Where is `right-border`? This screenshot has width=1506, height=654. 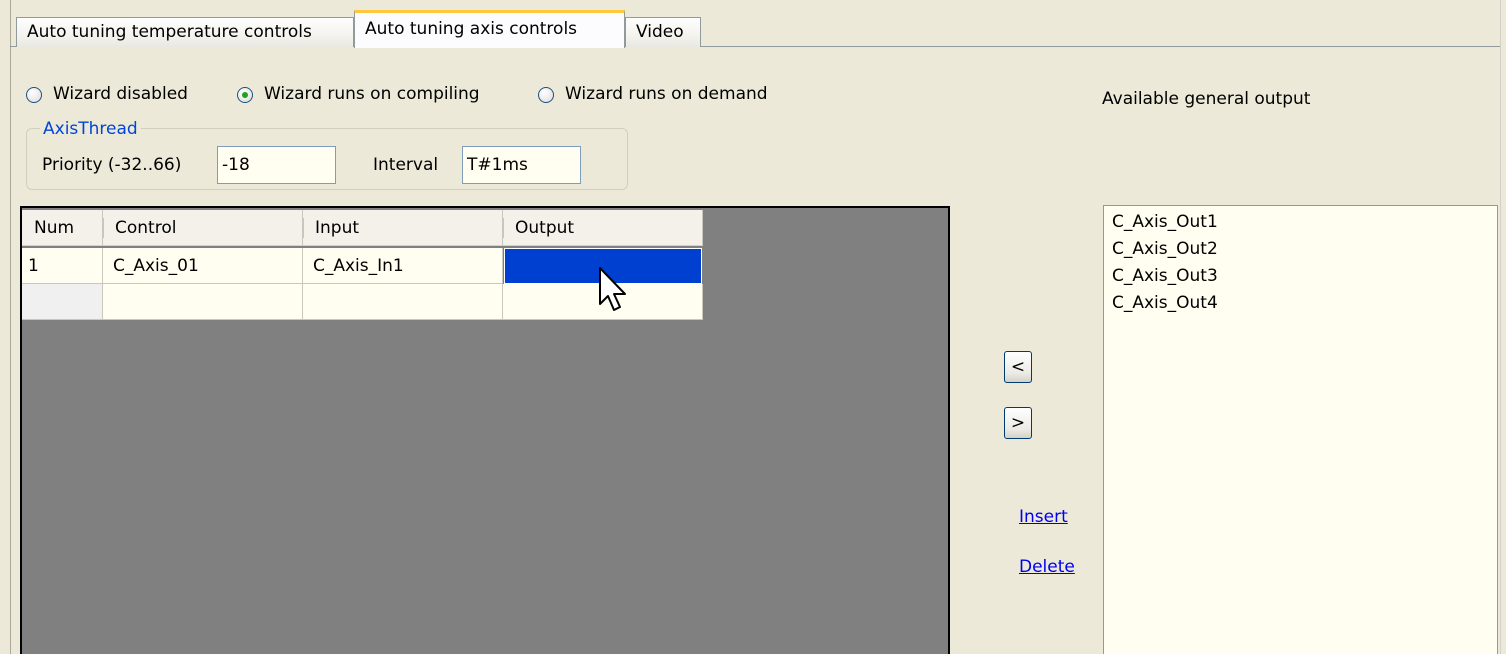 right-border is located at coordinates (1503, 327).